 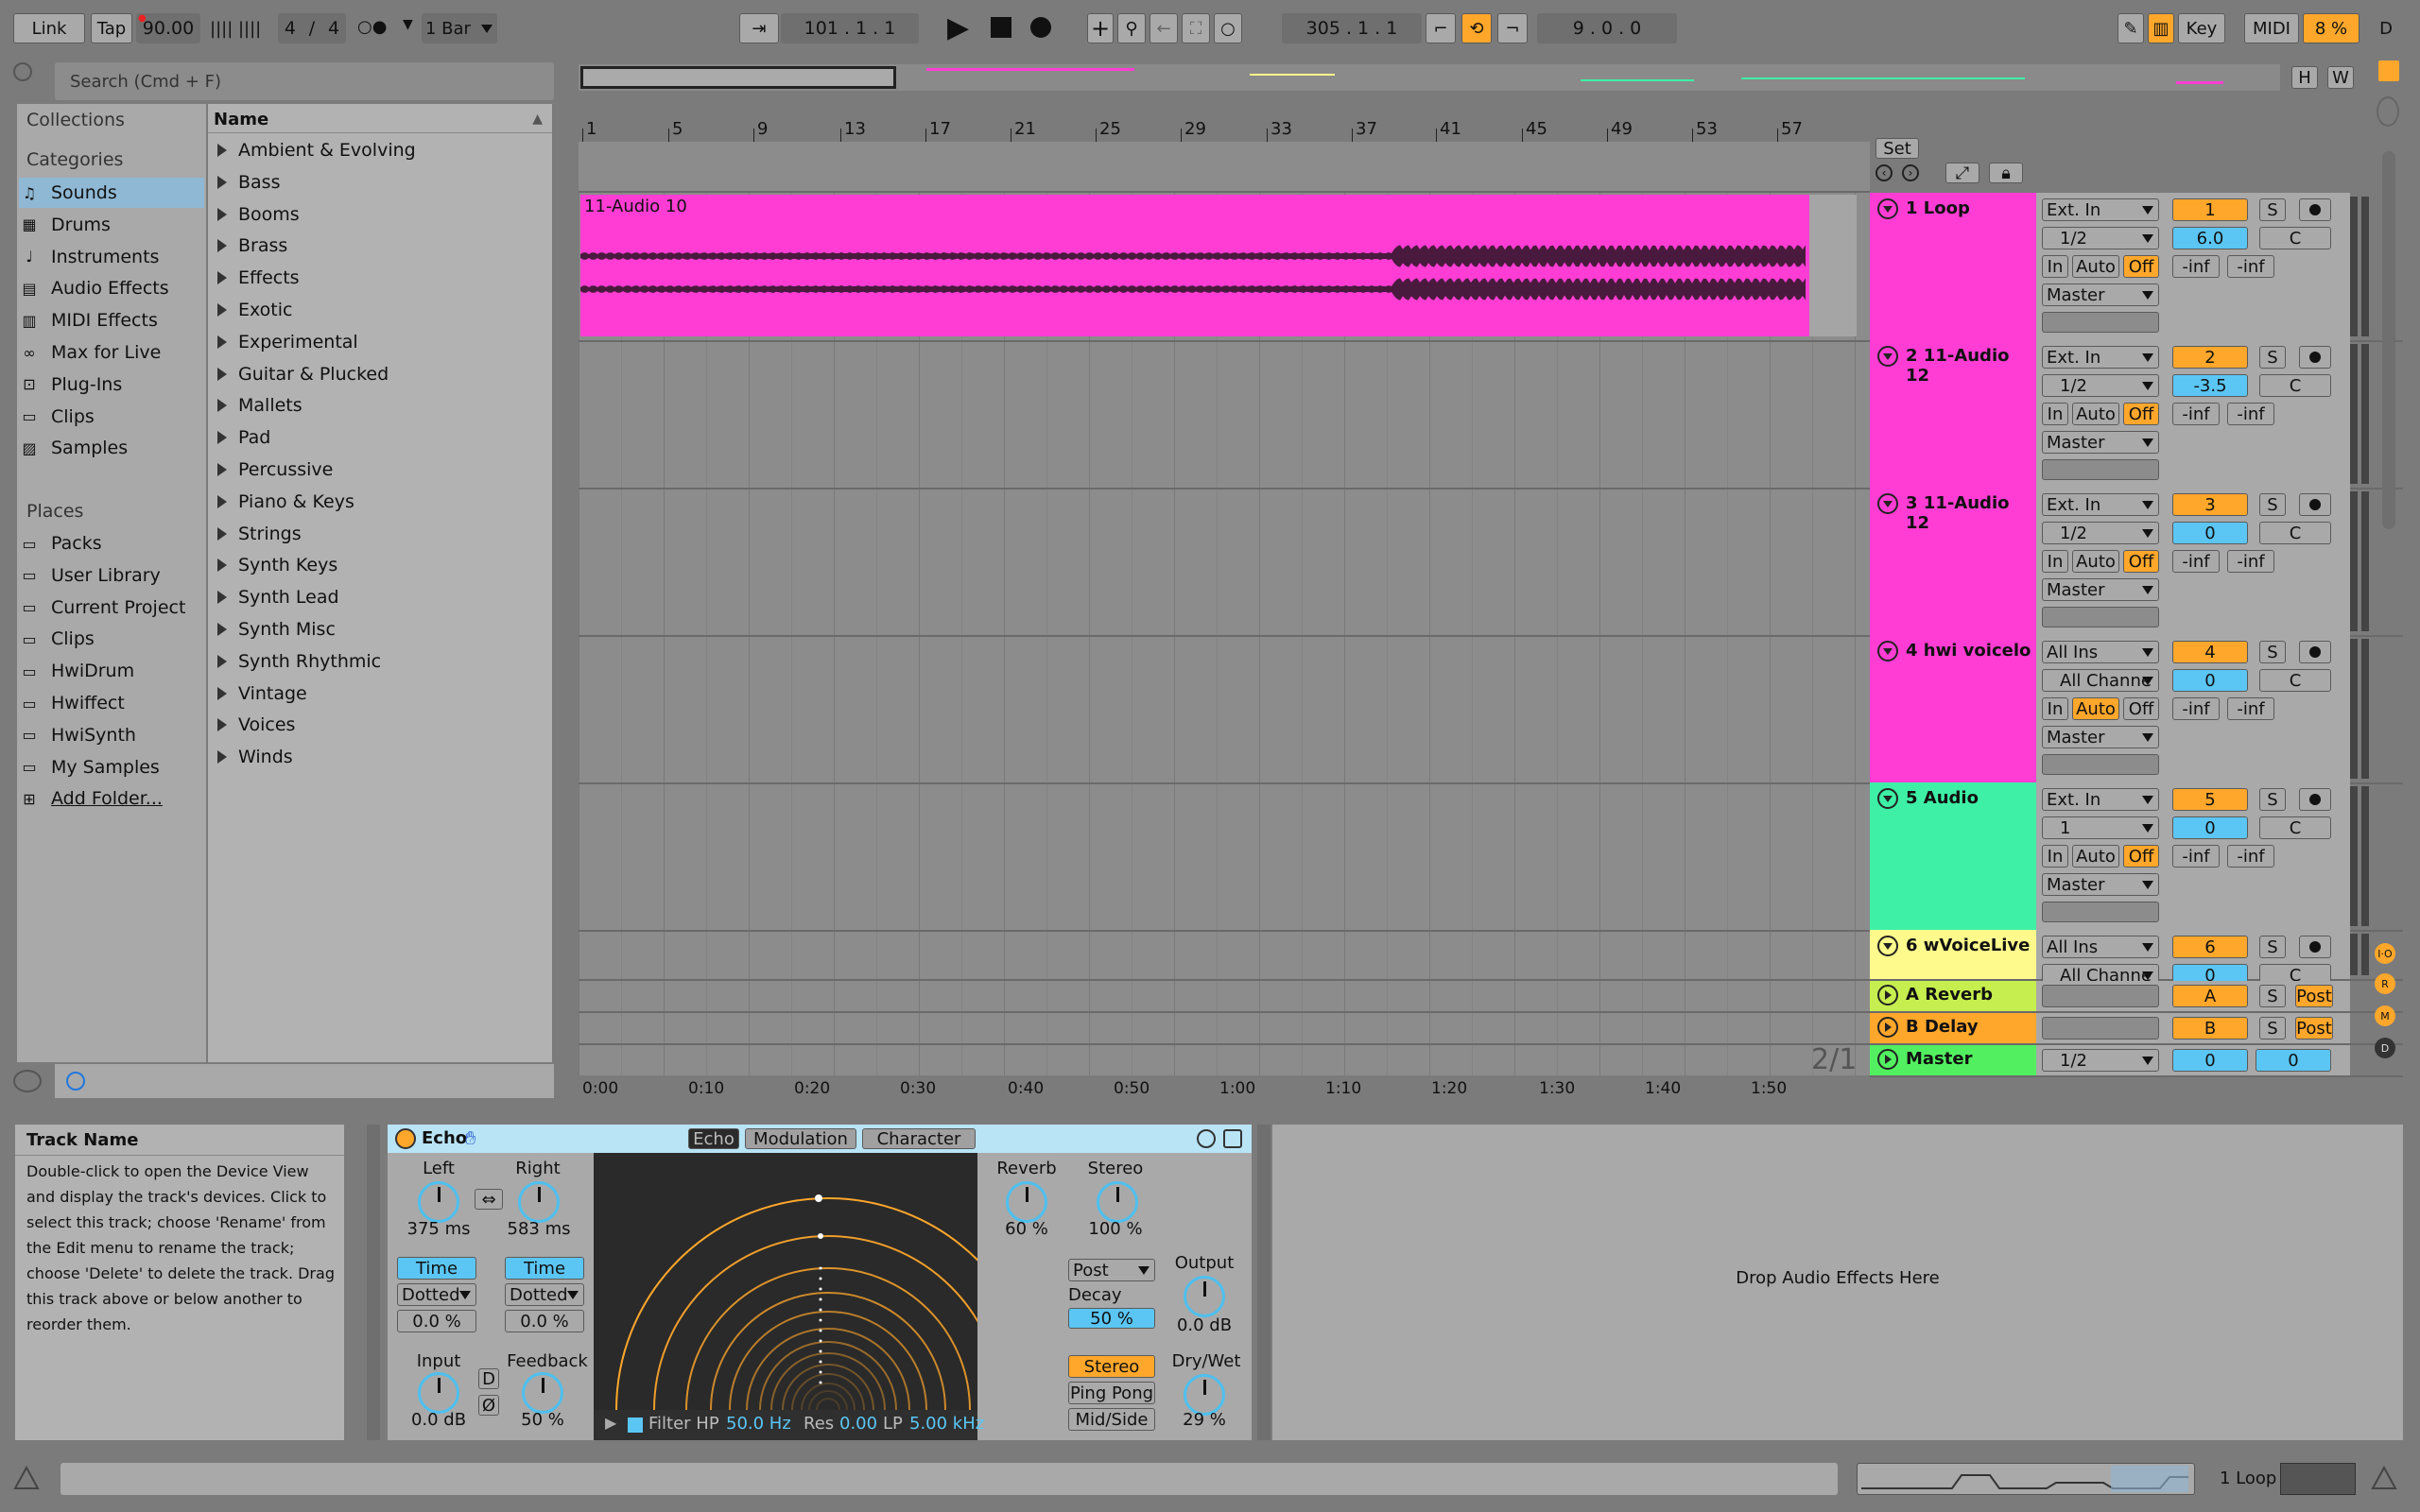 I want to click on track-activator: 6, so click(x=2210, y=947).